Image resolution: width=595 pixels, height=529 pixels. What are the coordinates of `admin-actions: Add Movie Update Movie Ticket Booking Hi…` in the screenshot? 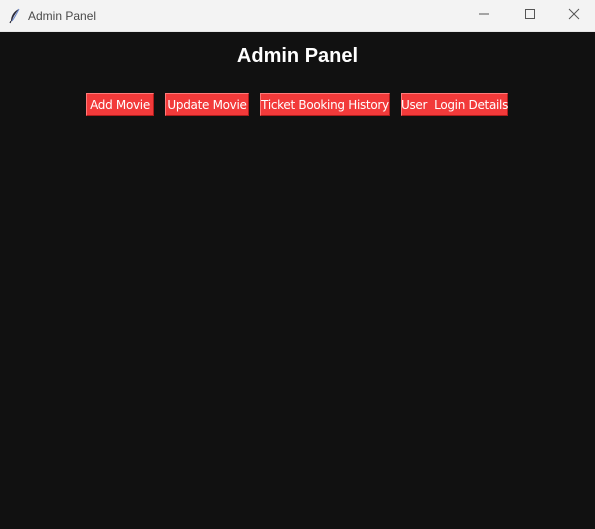 It's located at (297, 105).